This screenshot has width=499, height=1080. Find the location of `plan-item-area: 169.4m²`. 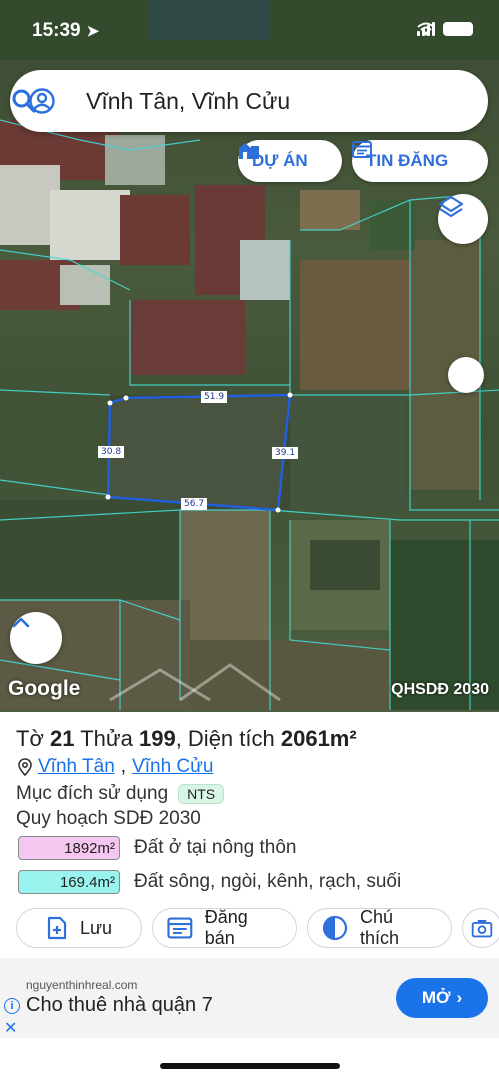

plan-item-area: 169.4m² is located at coordinates (69, 882).